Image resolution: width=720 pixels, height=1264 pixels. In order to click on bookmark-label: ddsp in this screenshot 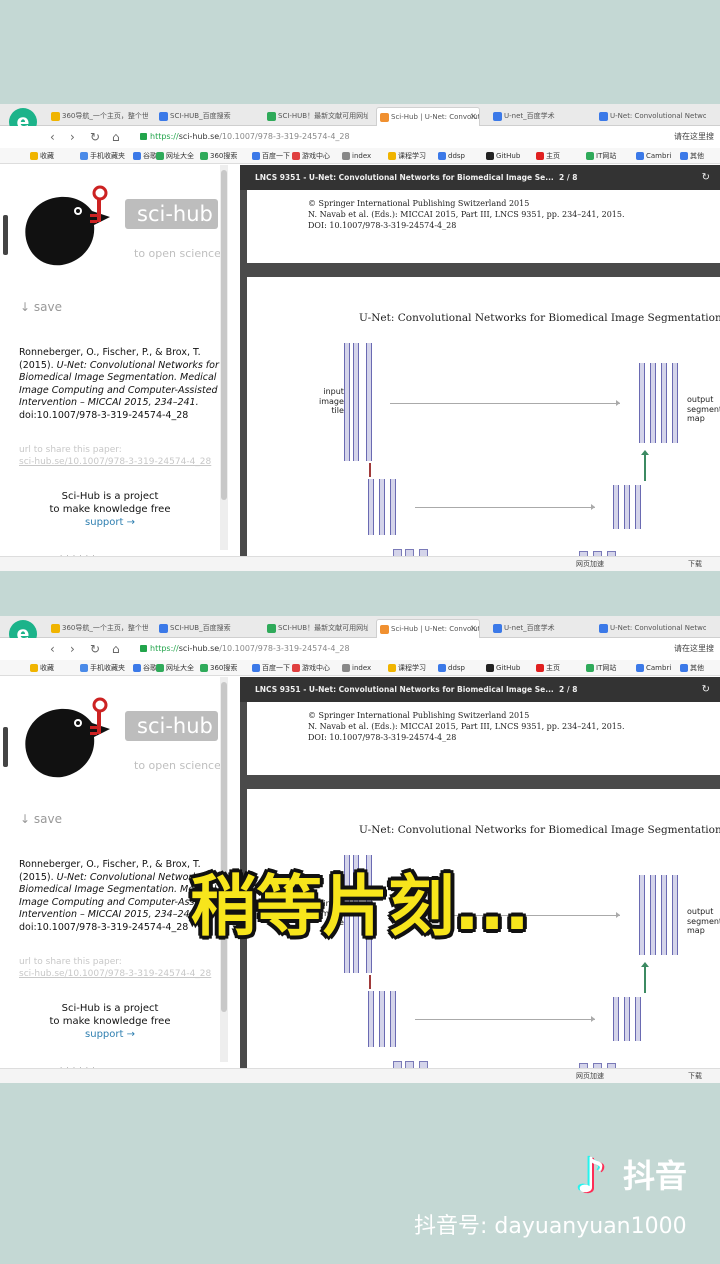, I will do `click(456, 668)`.